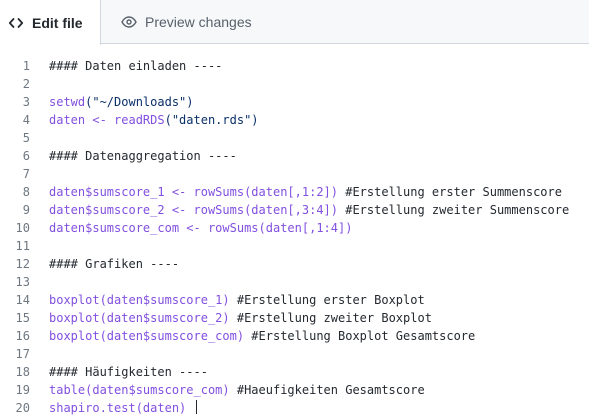  Describe the element at coordinates (26, 192) in the screenshot. I see `line-number: 8` at that location.